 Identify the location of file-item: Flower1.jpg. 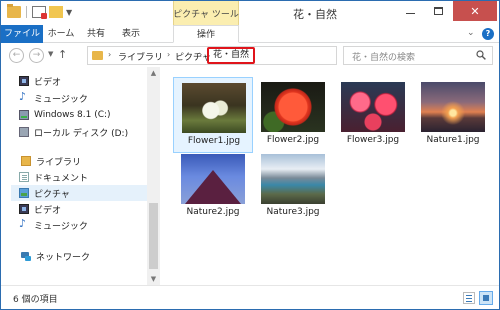
(213, 115).